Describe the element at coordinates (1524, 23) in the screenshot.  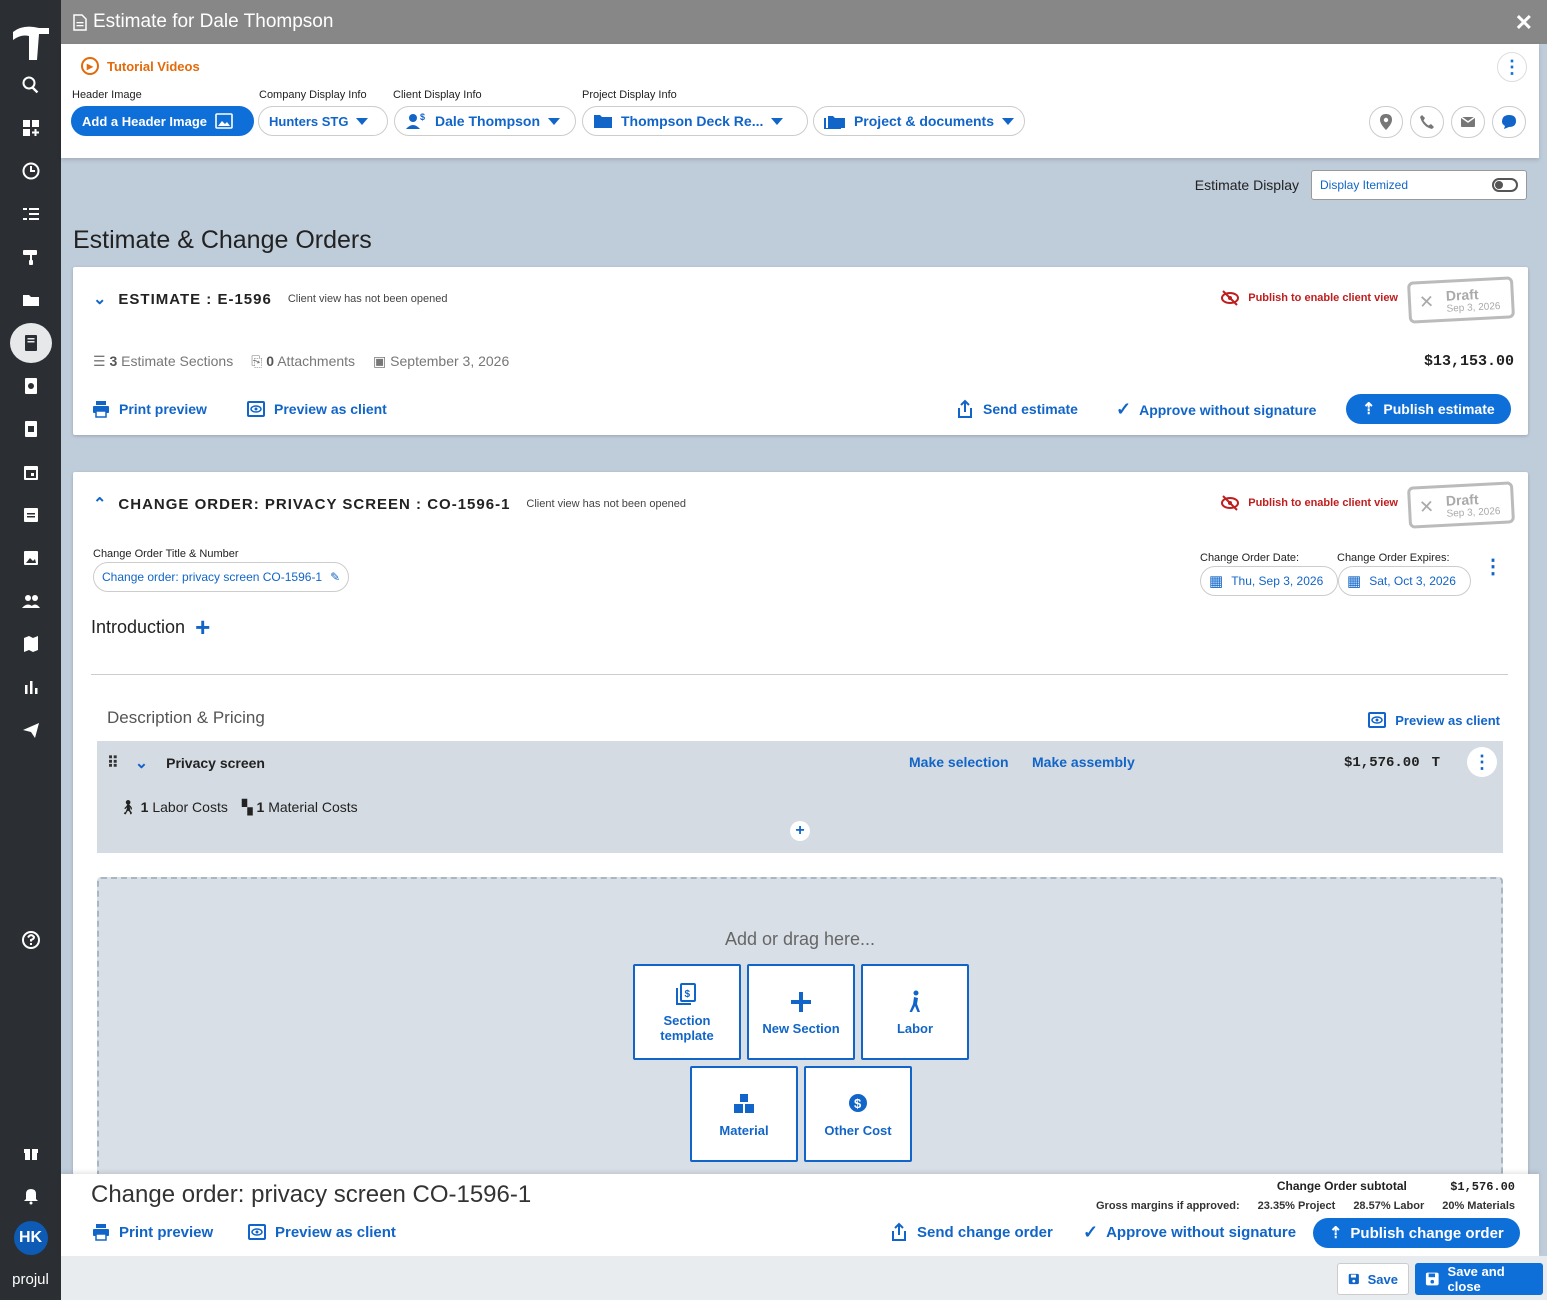
I see `close-icon: ✕` at that location.